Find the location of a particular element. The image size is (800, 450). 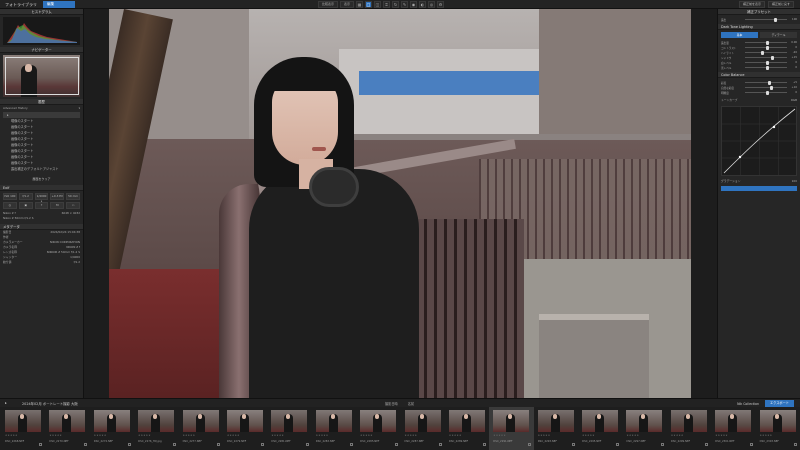

nik-collection-button: Nik Collection is located at coordinates (748, 404).